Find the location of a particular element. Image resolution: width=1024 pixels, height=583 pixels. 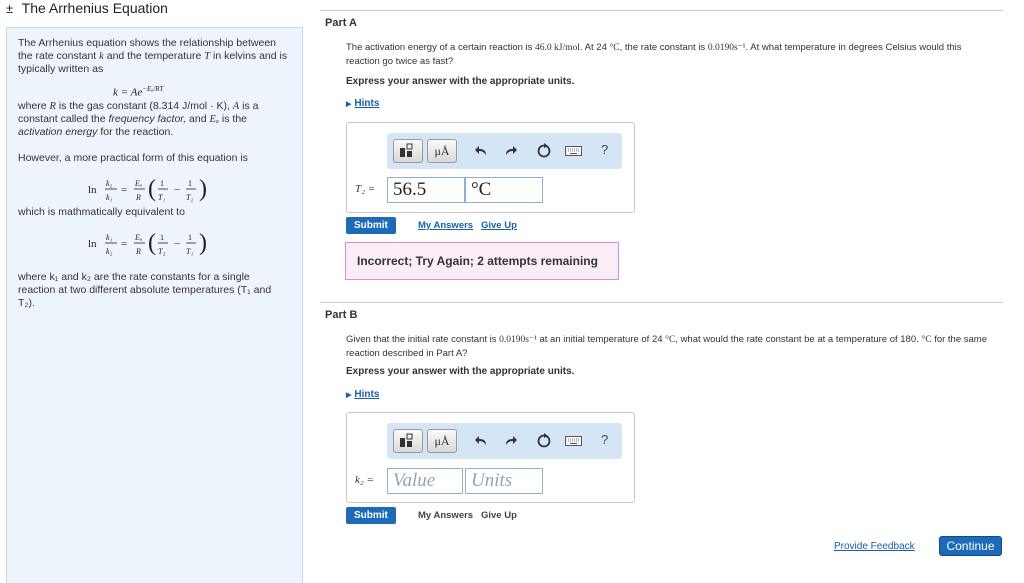

part-b-value-input: Value is located at coordinates (425, 481).